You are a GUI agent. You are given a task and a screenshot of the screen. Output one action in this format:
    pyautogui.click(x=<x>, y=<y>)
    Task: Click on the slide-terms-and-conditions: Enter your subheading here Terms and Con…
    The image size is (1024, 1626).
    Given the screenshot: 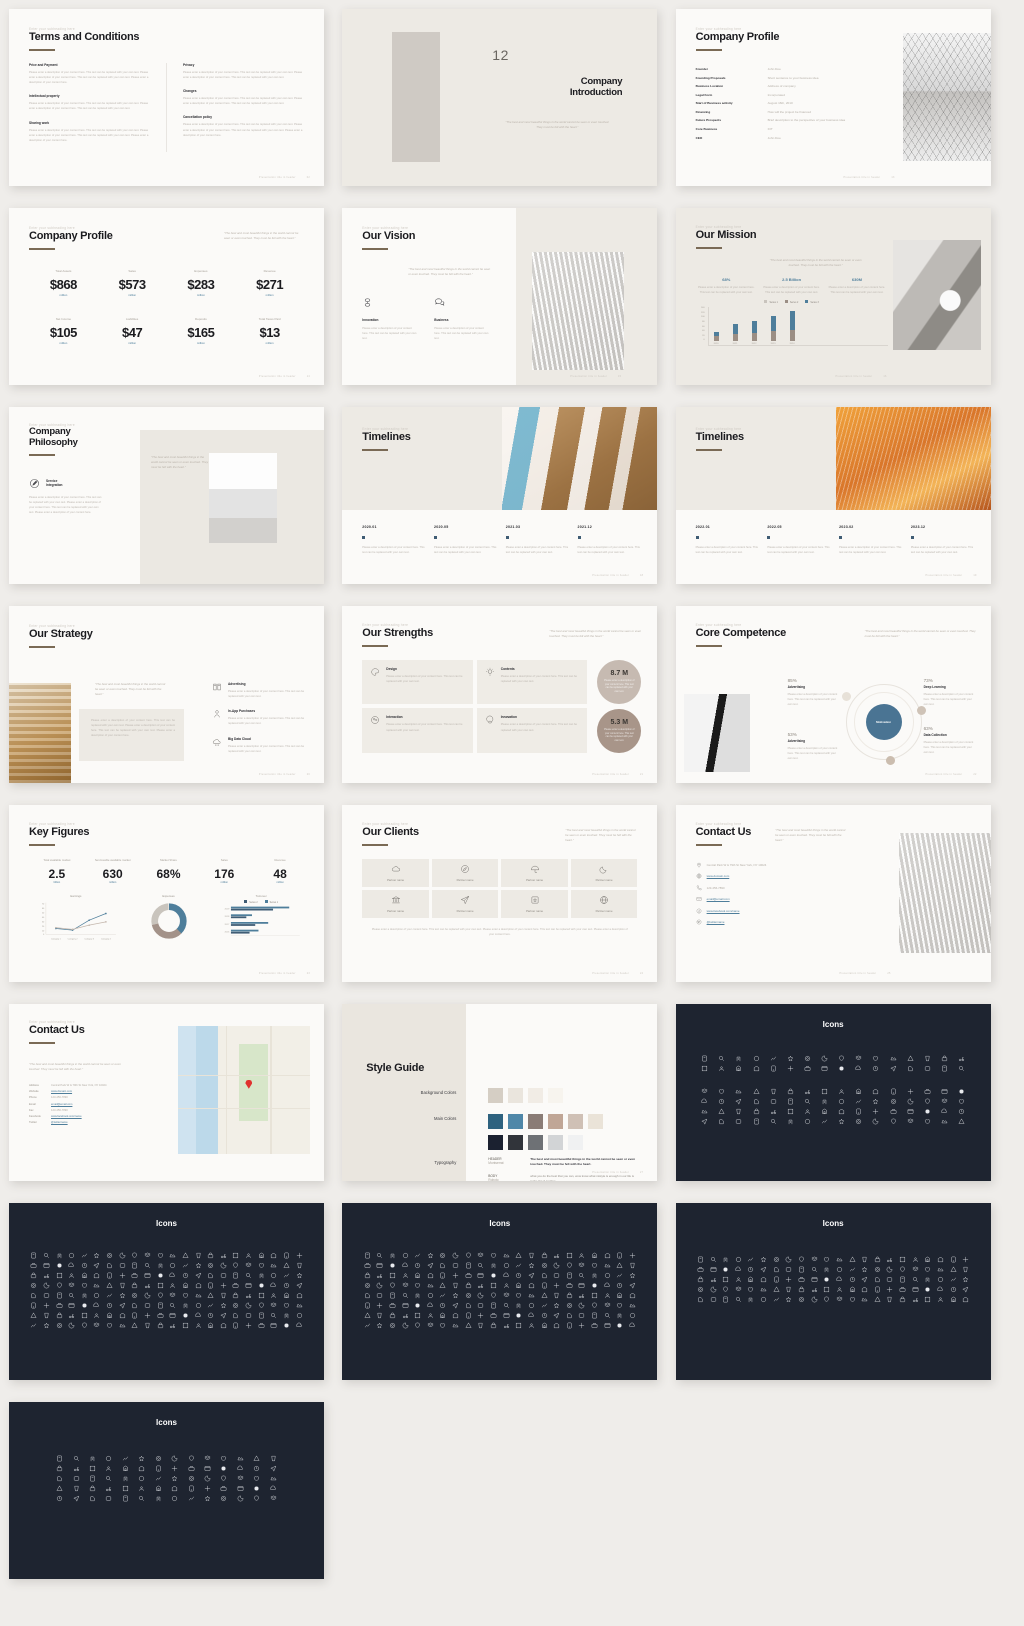 What is the action you would take?
    pyautogui.click(x=166, y=97)
    